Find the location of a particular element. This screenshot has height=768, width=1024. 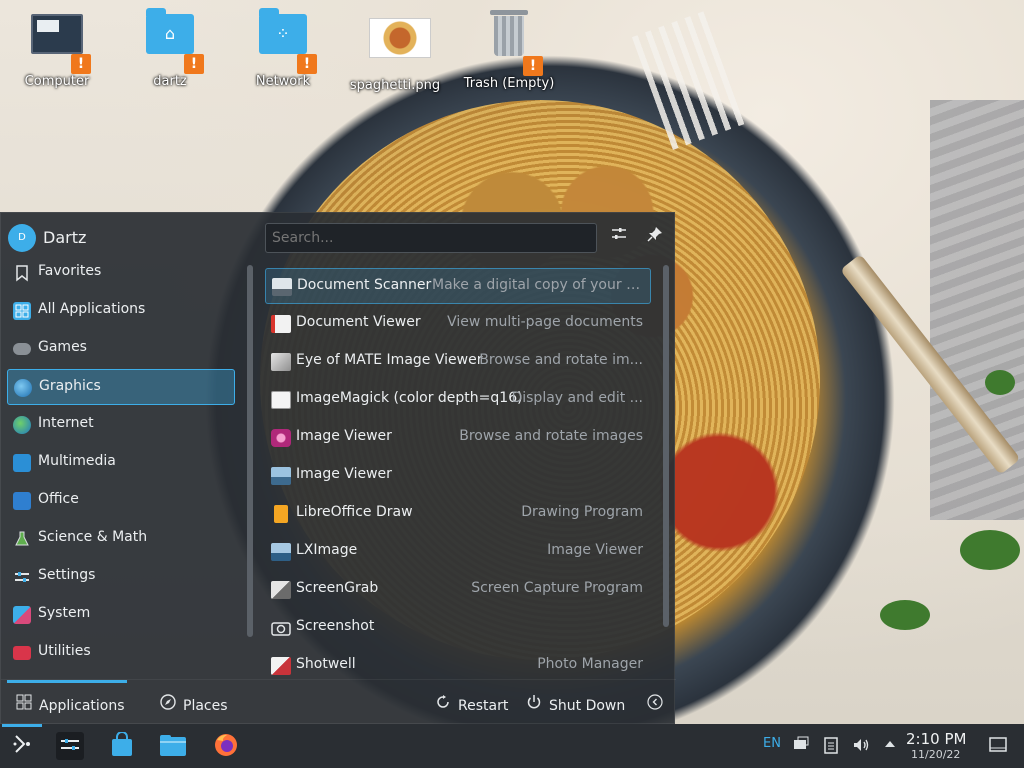

notes-tray-button is located at coordinates (831, 747).